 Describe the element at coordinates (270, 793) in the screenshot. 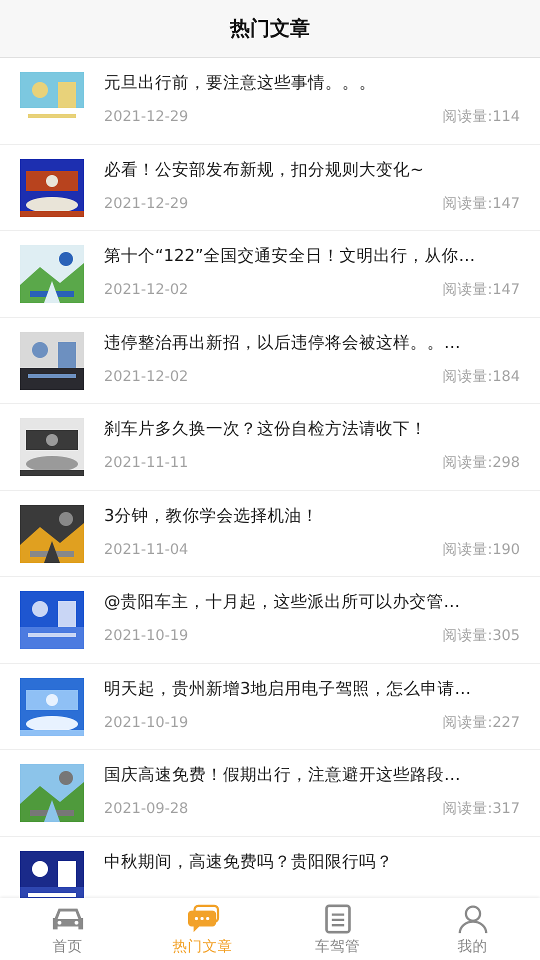

I see `article-item: 国庆高速免费！假期出行，注意避开这些路段… 2021-09-28 阅读量:317` at that location.